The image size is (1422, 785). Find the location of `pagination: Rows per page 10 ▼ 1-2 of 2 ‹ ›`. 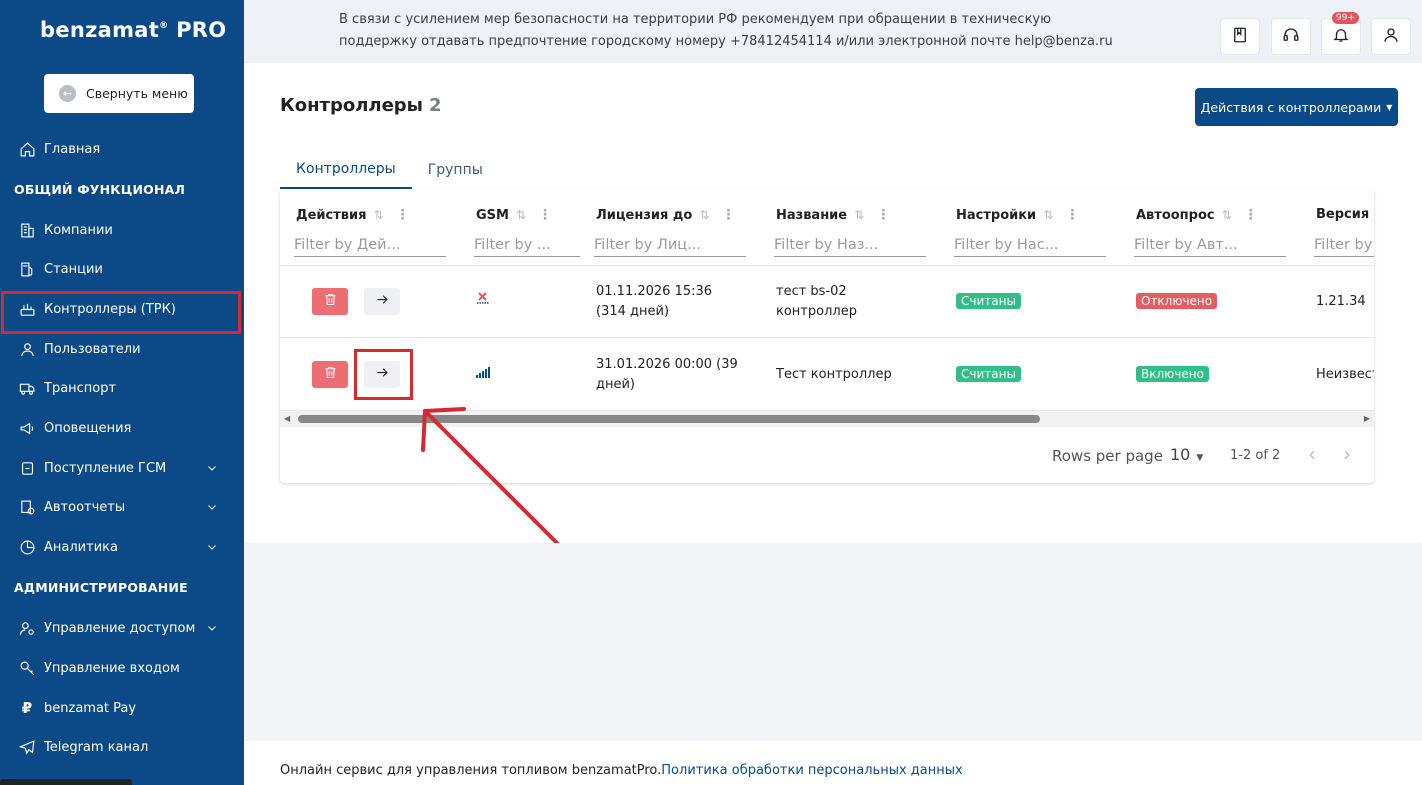

pagination: Rows per page 10 ▼ 1-2 of 2 ‹ › is located at coordinates (827, 455).